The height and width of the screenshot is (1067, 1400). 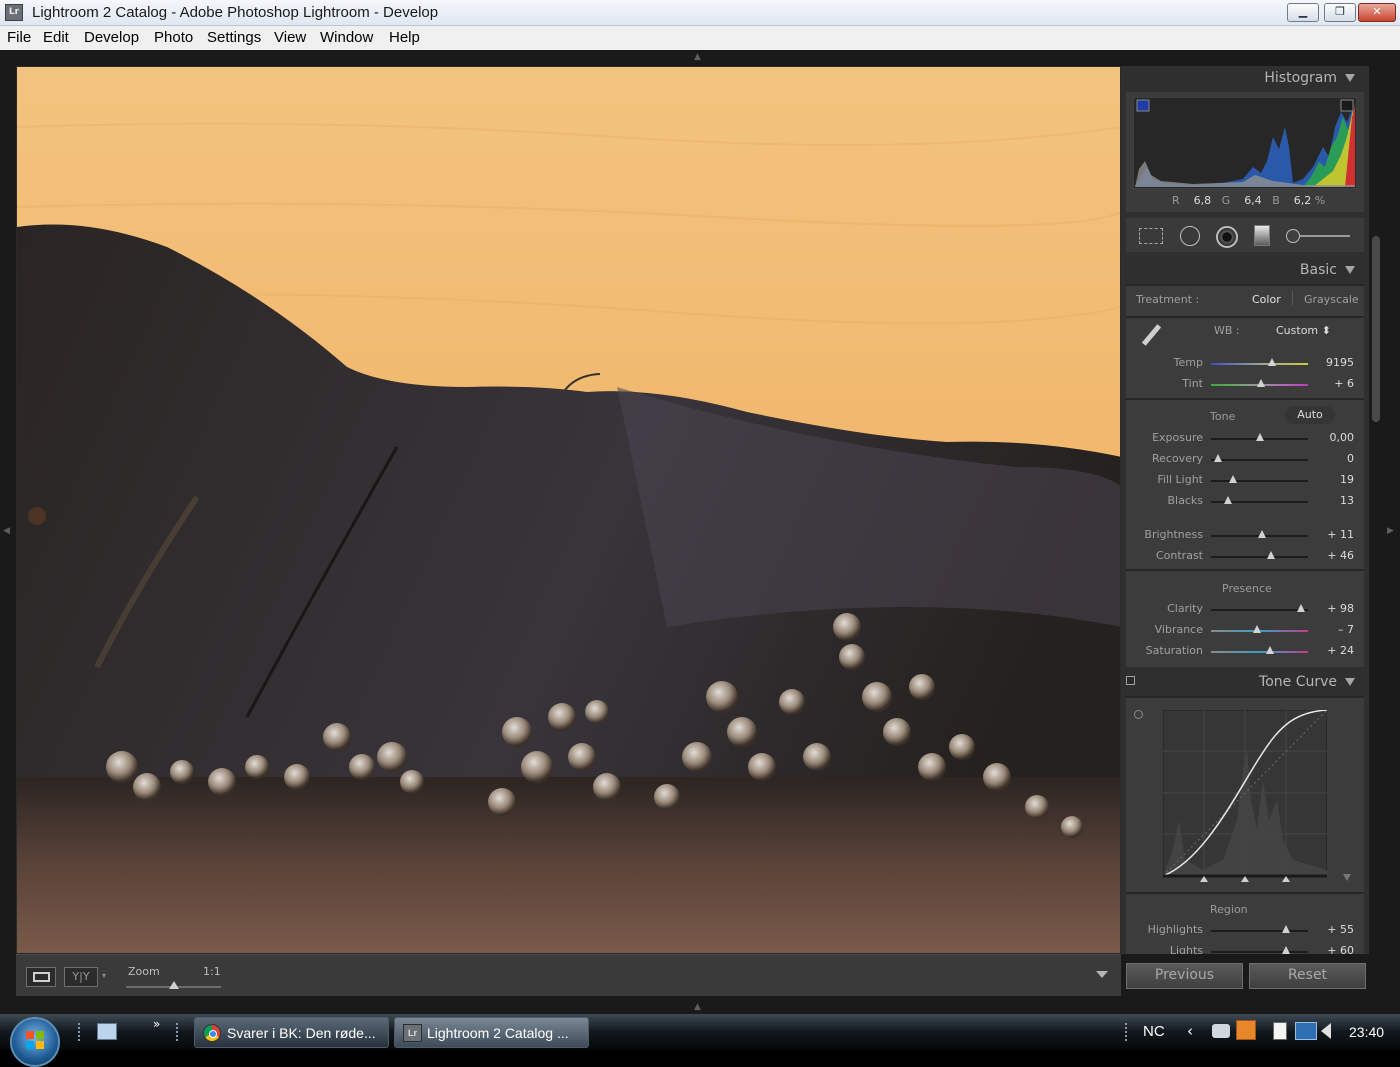 What do you see at coordinates (1340, 534) in the screenshot?
I see `slider-value: + 11` at bounding box center [1340, 534].